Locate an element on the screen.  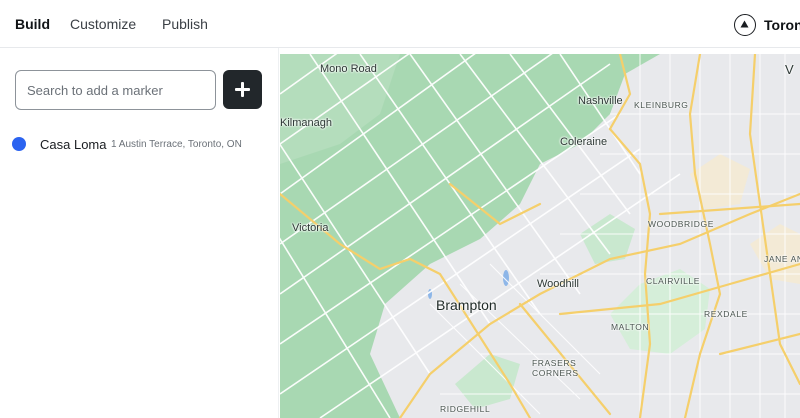
map-label-kleinburg: KLEINBURG is located at coordinates (661, 105).